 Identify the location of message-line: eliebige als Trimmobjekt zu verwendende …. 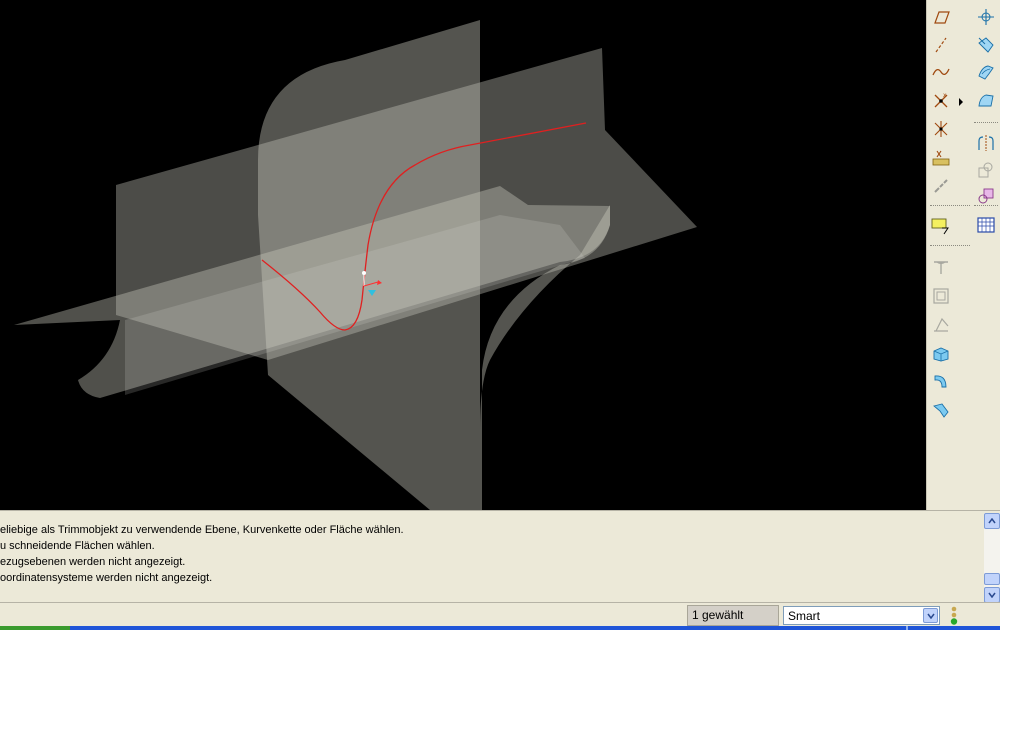
(202, 530).